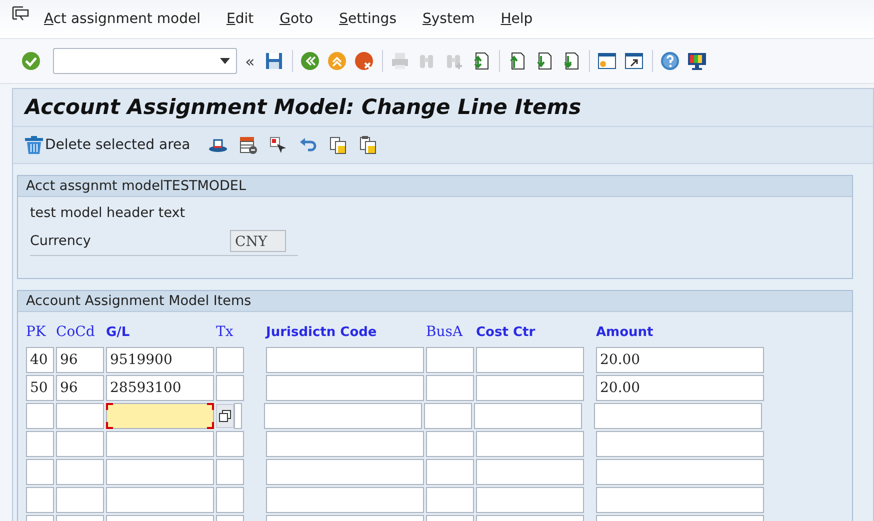  Describe the element at coordinates (338, 145) in the screenshot. I see `copy-icon` at that location.